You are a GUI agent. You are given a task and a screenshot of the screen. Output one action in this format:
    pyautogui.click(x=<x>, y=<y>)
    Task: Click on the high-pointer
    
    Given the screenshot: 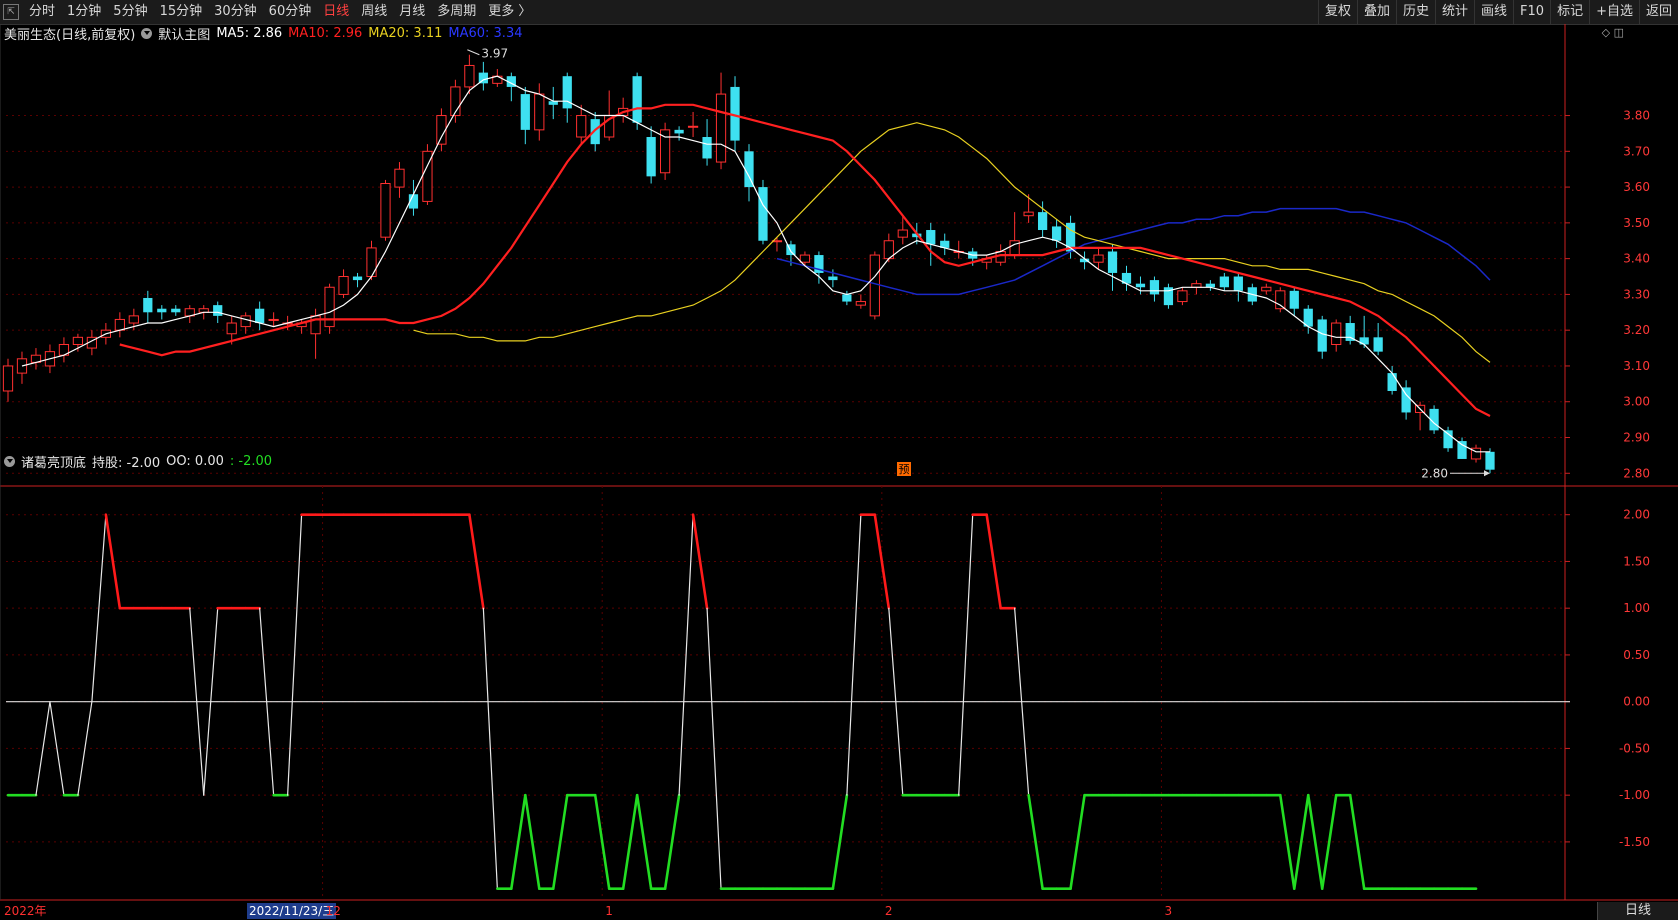 What is the action you would take?
    pyautogui.click(x=473, y=52)
    